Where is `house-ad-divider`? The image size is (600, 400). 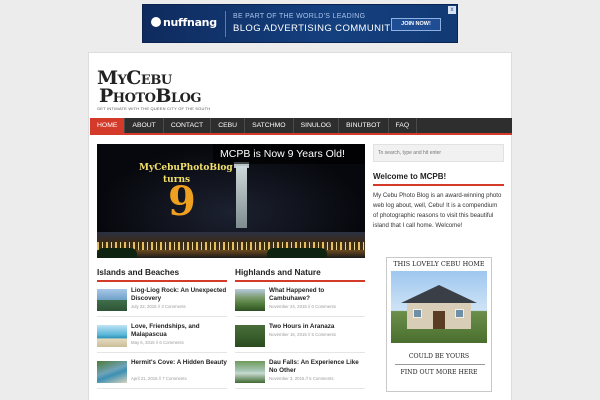
house-ad-divider is located at coordinates (440, 364).